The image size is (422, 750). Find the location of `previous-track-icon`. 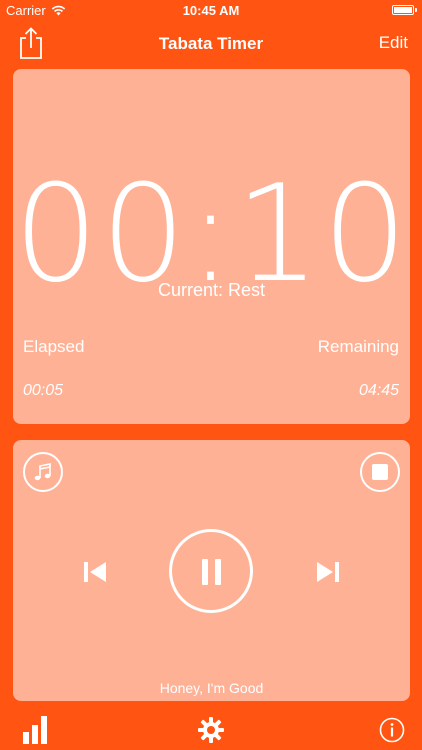

previous-track-icon is located at coordinates (95, 572).